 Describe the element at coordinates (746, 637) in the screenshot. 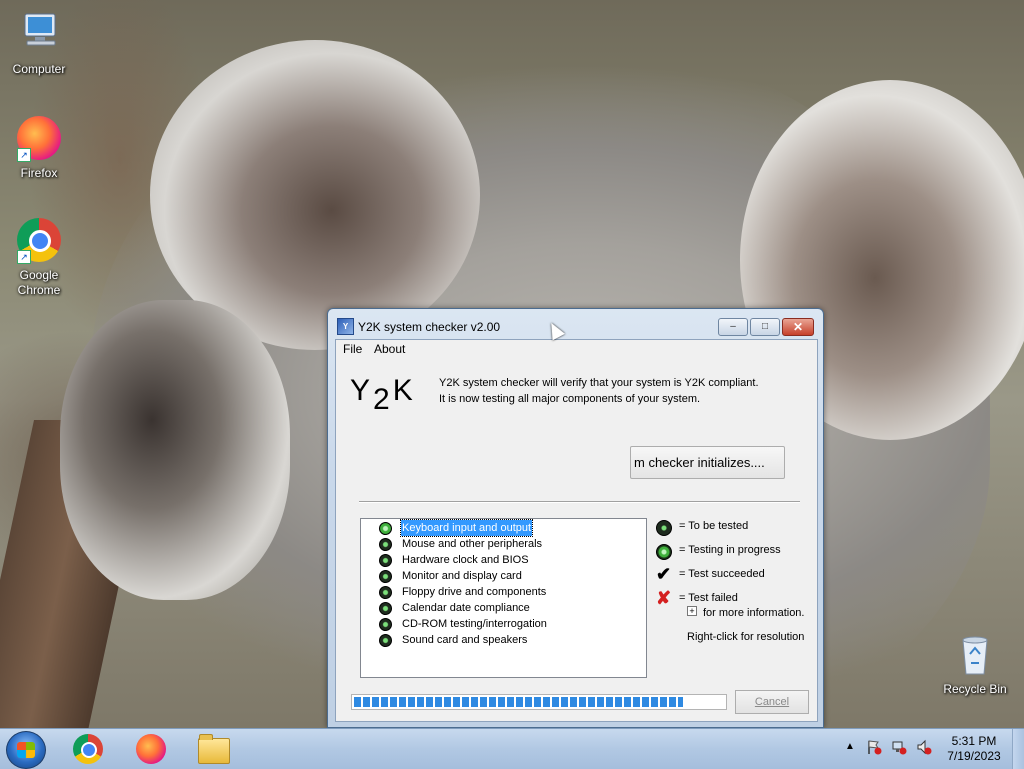

I see `legend-right-click: Right-click for resolution` at that location.